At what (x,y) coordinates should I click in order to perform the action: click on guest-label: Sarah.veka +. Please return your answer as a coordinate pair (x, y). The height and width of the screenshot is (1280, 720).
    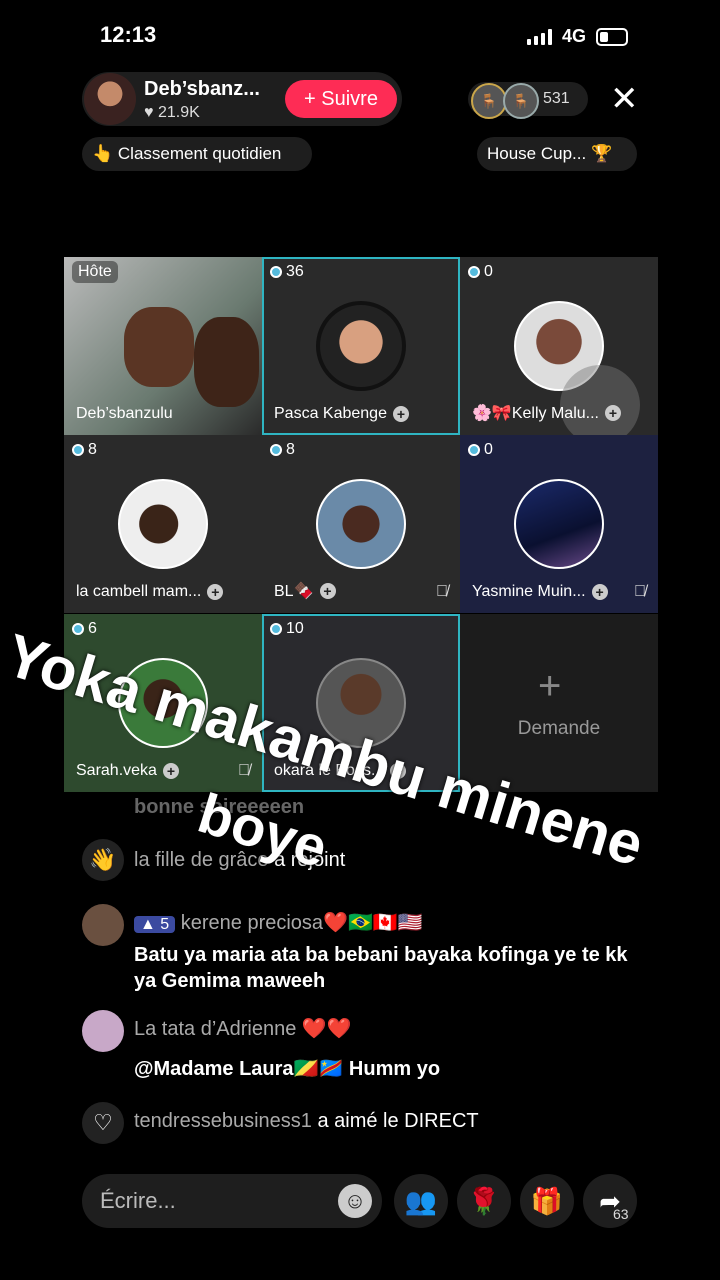
    Looking at the image, I should click on (127, 771).